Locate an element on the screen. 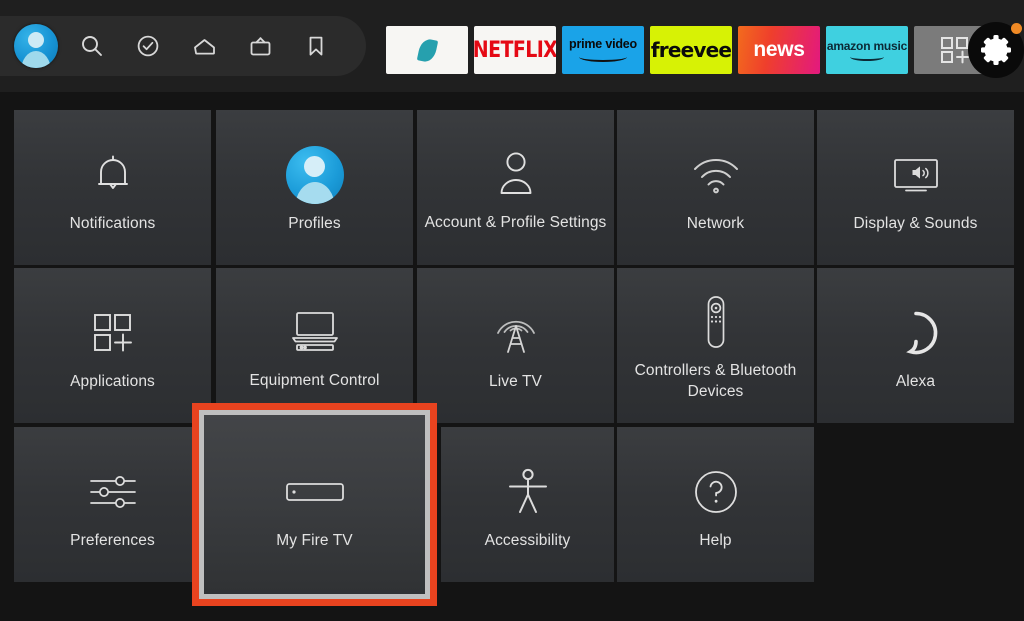  avatar-head is located at coordinates (314, 166).